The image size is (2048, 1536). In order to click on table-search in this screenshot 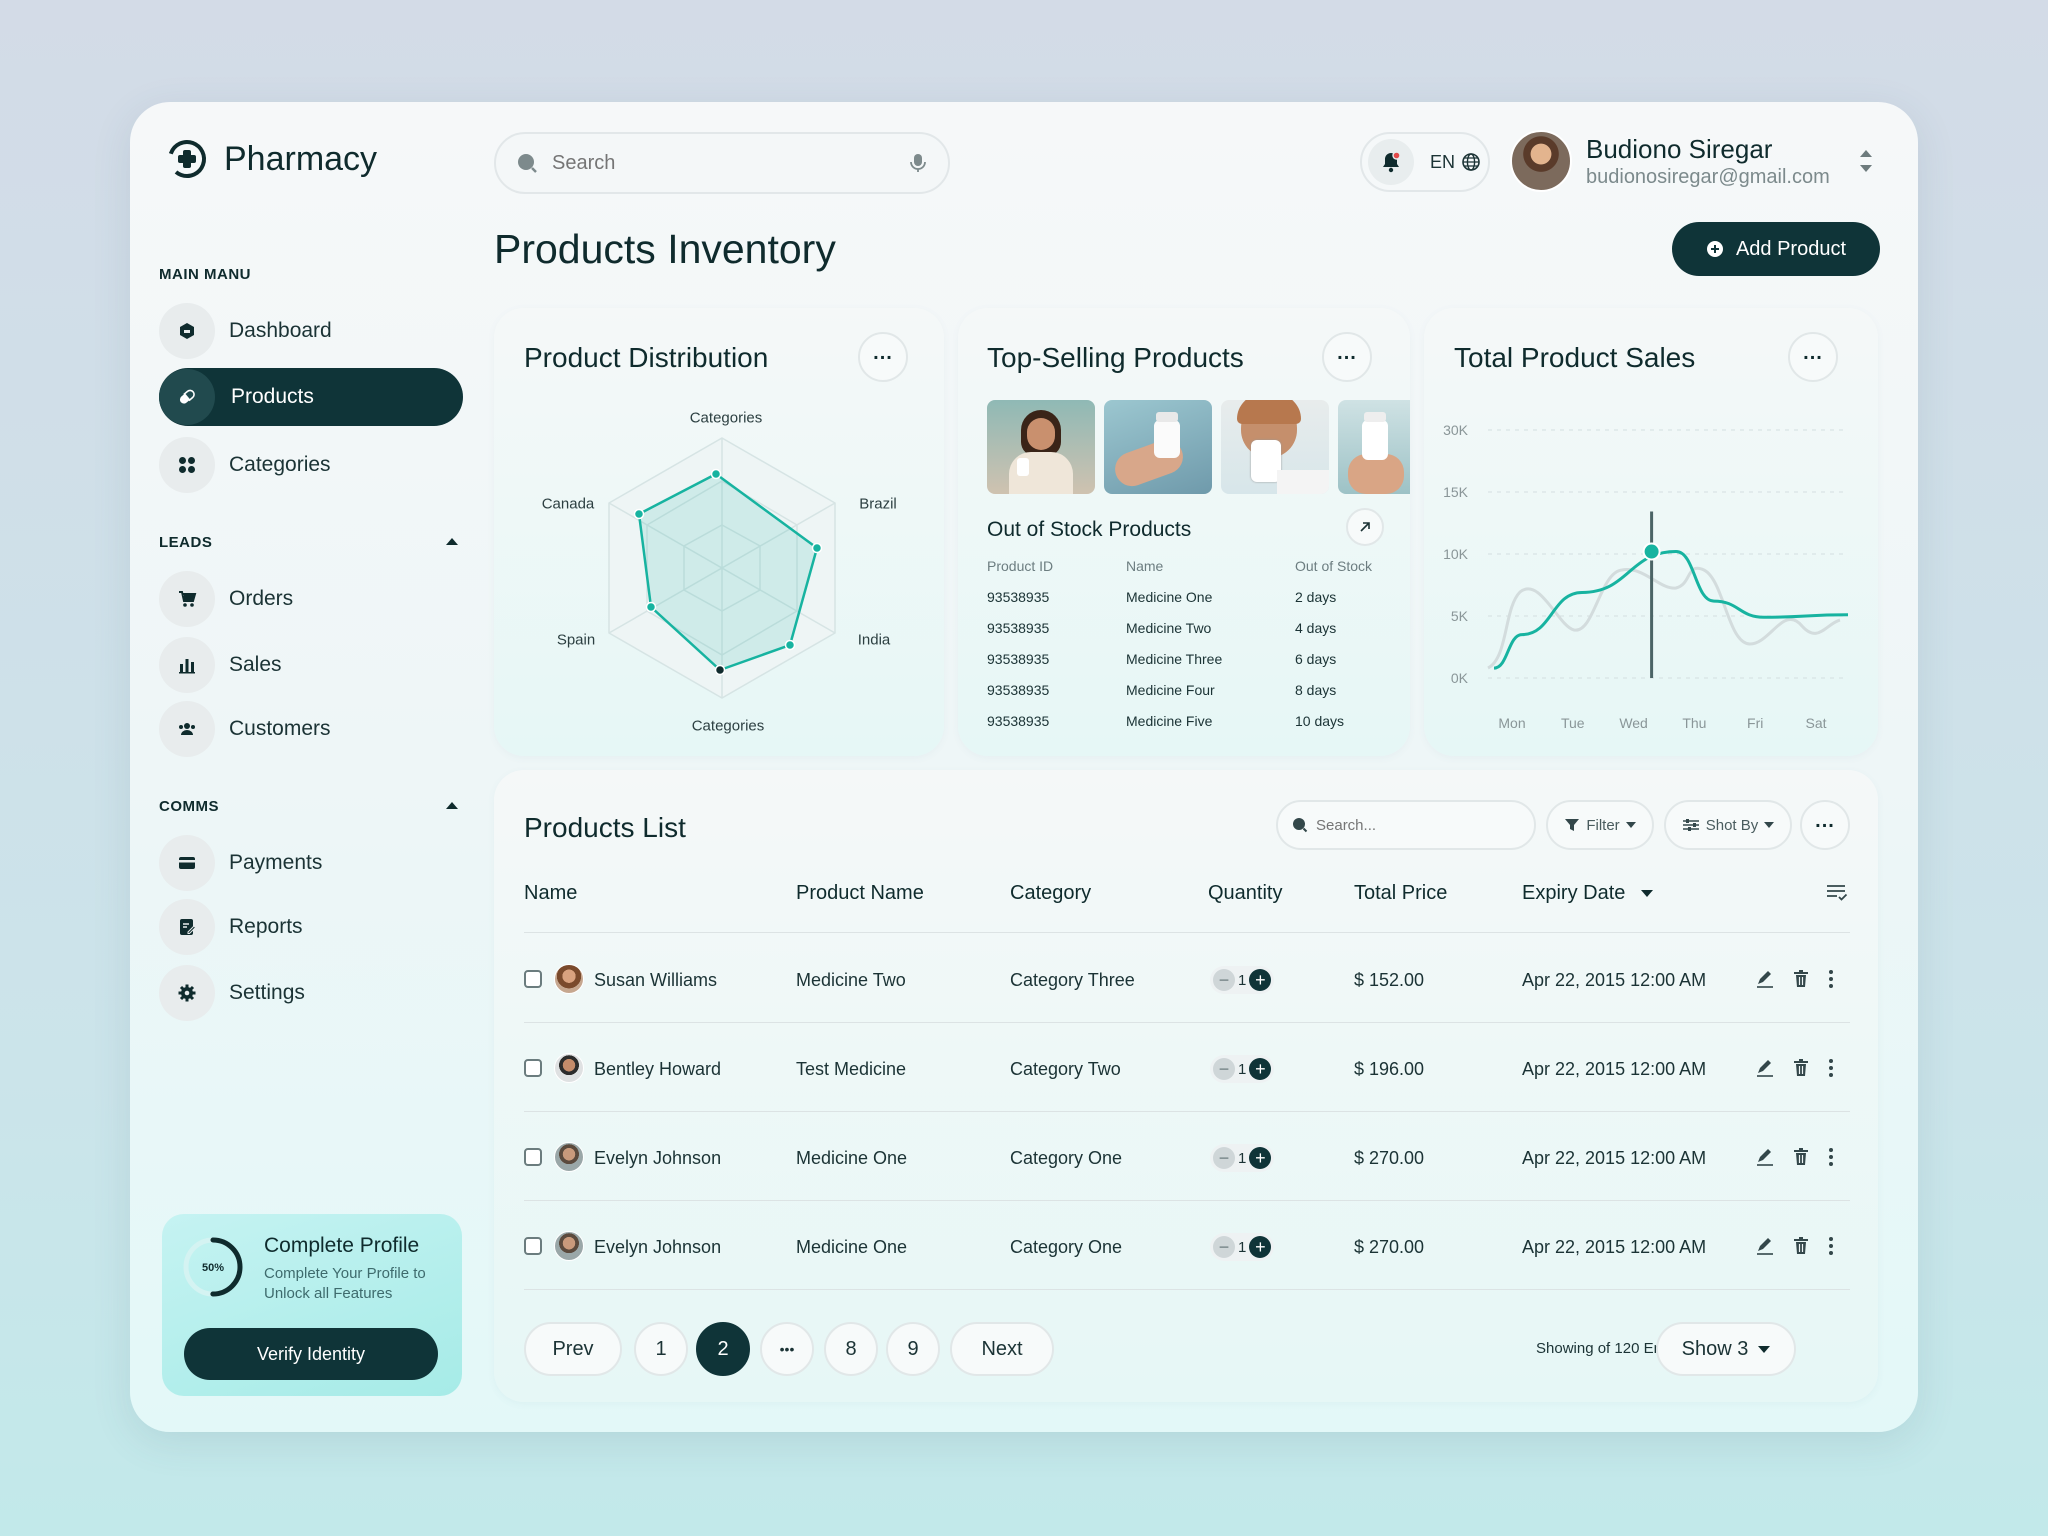, I will do `click(1406, 825)`.